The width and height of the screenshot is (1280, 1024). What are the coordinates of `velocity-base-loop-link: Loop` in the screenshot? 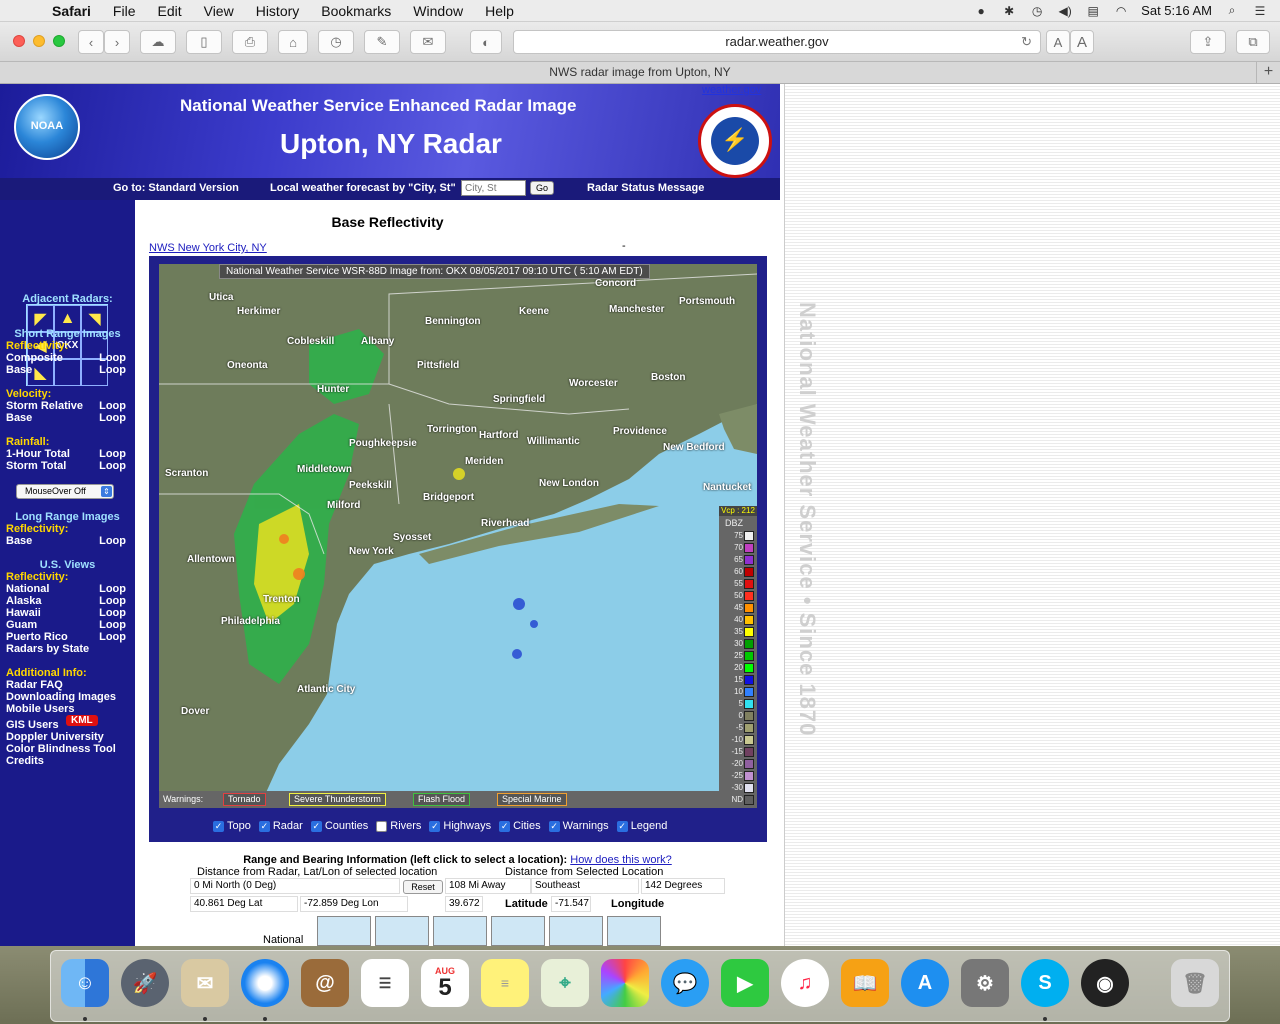 It's located at (112, 418).